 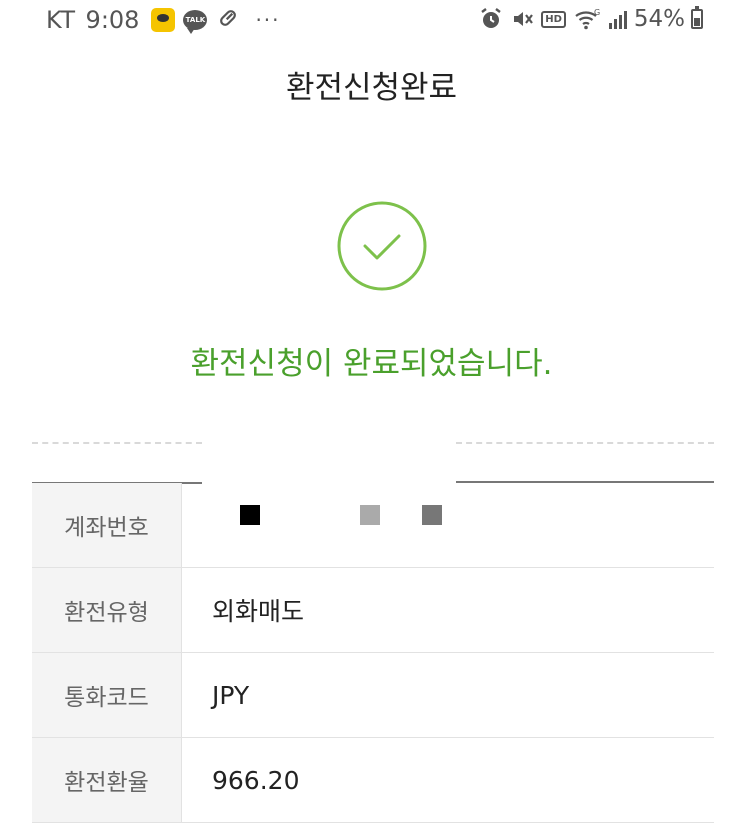 What do you see at coordinates (448, 525) in the screenshot?
I see `account-number-value` at bounding box center [448, 525].